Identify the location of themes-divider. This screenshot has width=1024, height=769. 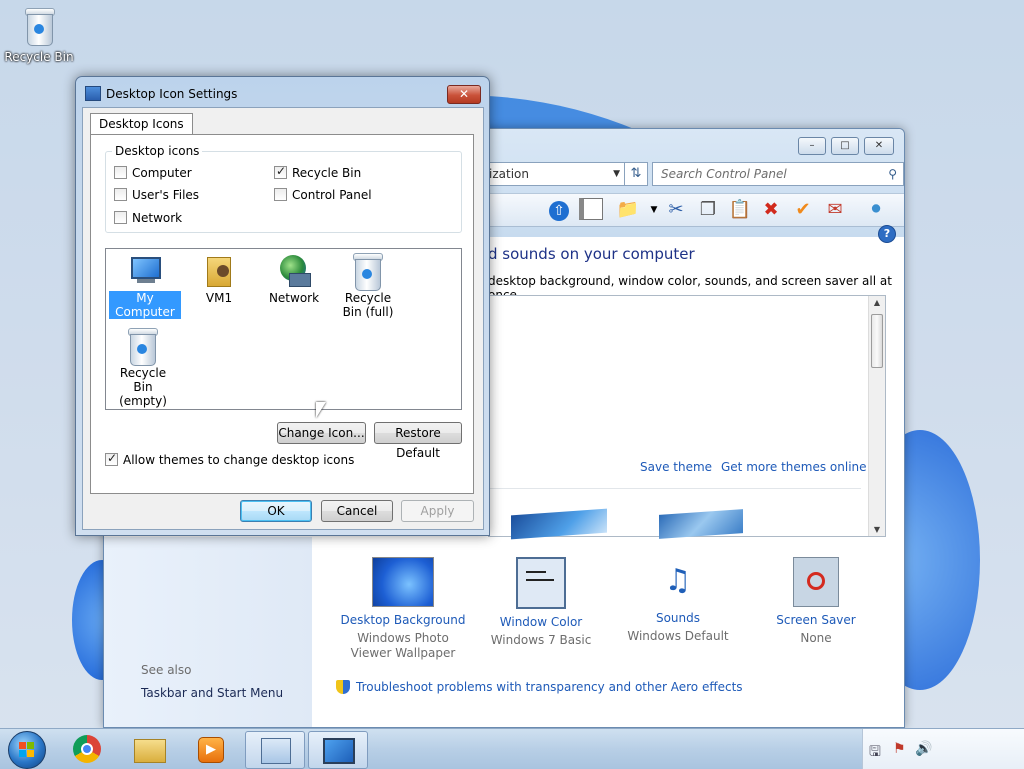
(675, 488).